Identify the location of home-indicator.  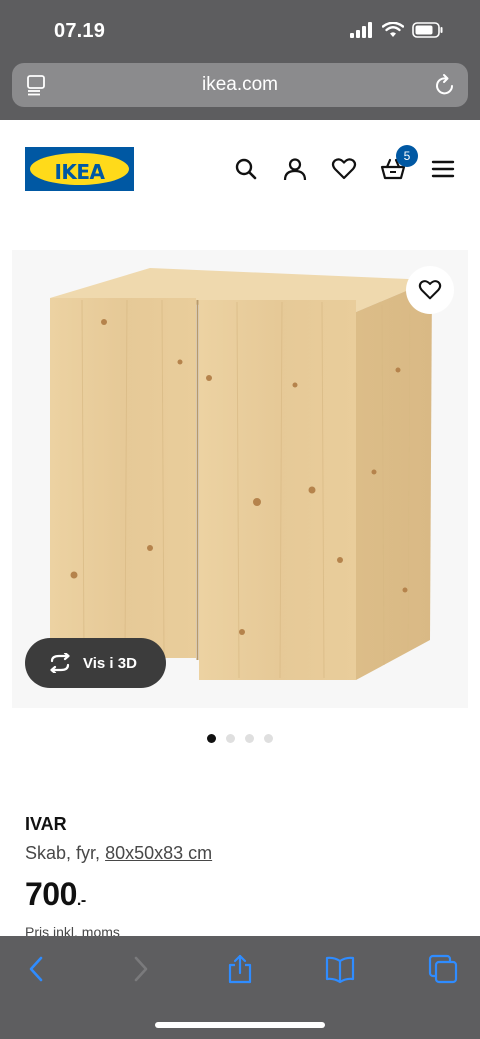
(240, 1025).